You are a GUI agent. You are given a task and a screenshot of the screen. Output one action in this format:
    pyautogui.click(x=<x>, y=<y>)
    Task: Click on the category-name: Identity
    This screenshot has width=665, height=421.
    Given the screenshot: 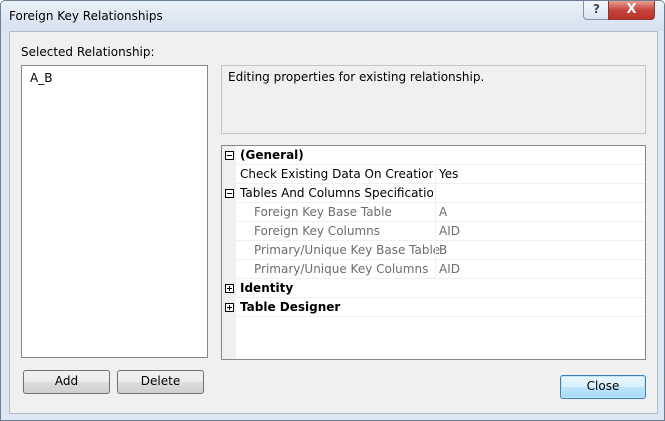 What is the action you would take?
    pyautogui.click(x=267, y=288)
    